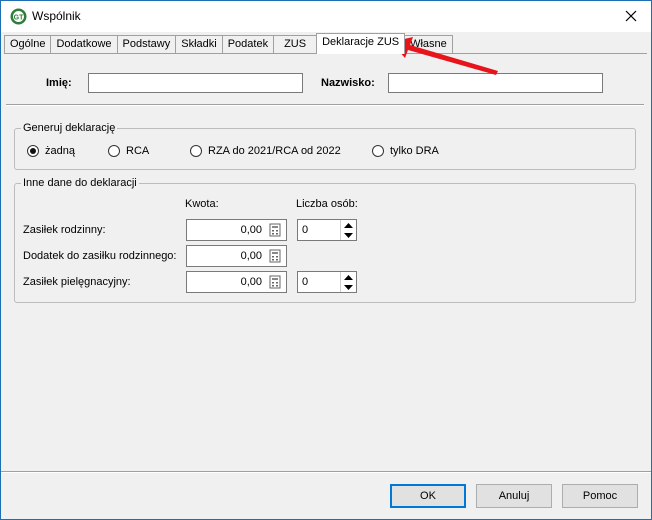 The height and width of the screenshot is (520, 652). Describe the element at coordinates (84, 44) in the screenshot. I see `tab-dodatkowe: Dodatkowe` at that location.